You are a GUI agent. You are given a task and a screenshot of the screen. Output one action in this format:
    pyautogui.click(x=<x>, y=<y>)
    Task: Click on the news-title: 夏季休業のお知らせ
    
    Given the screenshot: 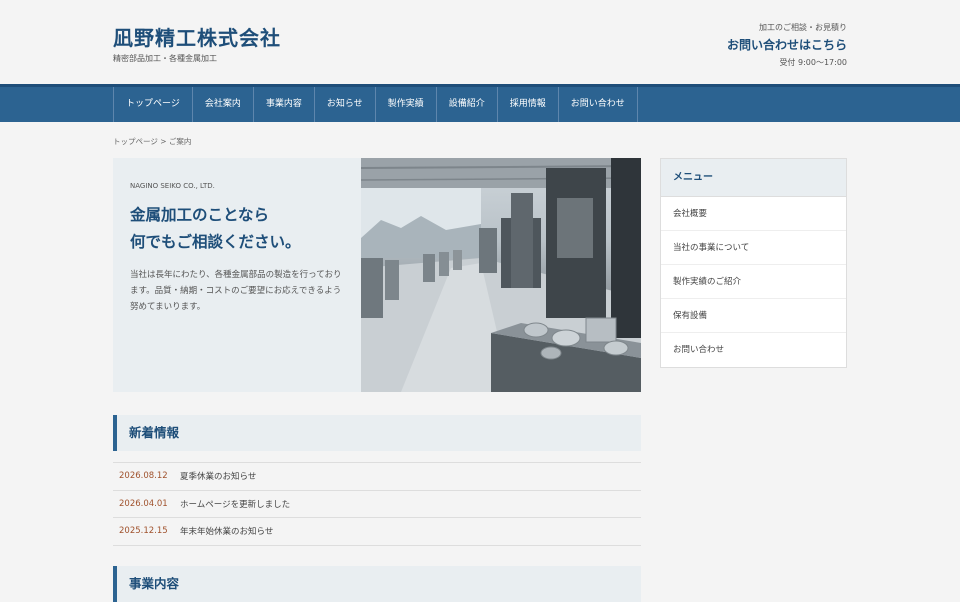 What is the action you would take?
    pyautogui.click(x=218, y=476)
    